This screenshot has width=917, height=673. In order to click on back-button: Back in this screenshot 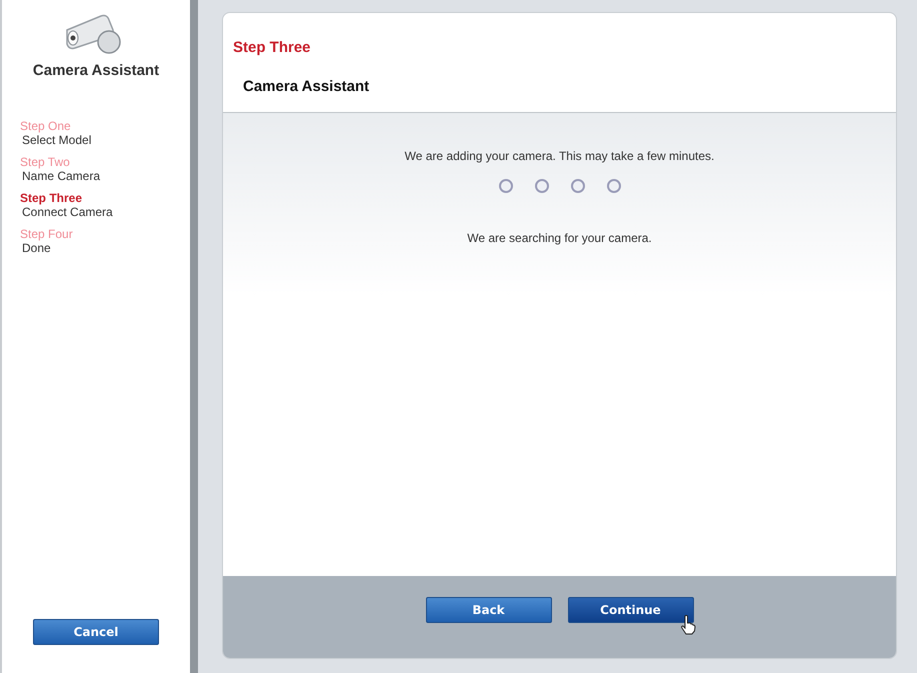, I will do `click(489, 610)`.